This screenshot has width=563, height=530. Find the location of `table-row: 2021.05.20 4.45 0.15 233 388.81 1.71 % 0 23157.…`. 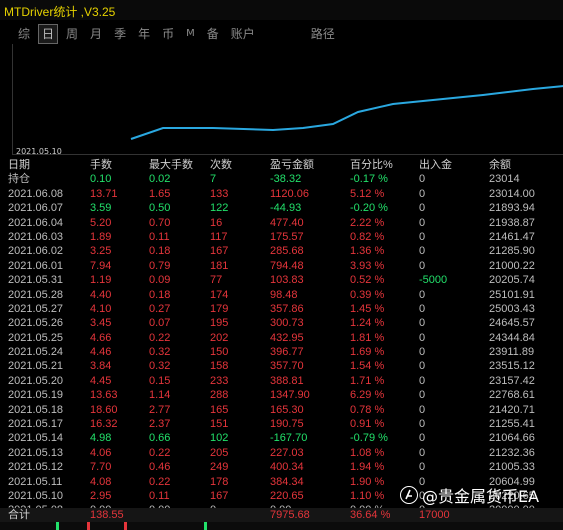

table-row: 2021.05.20 4.45 0.15 233 388.81 1.71 % 0 23157.… is located at coordinates (285, 381).